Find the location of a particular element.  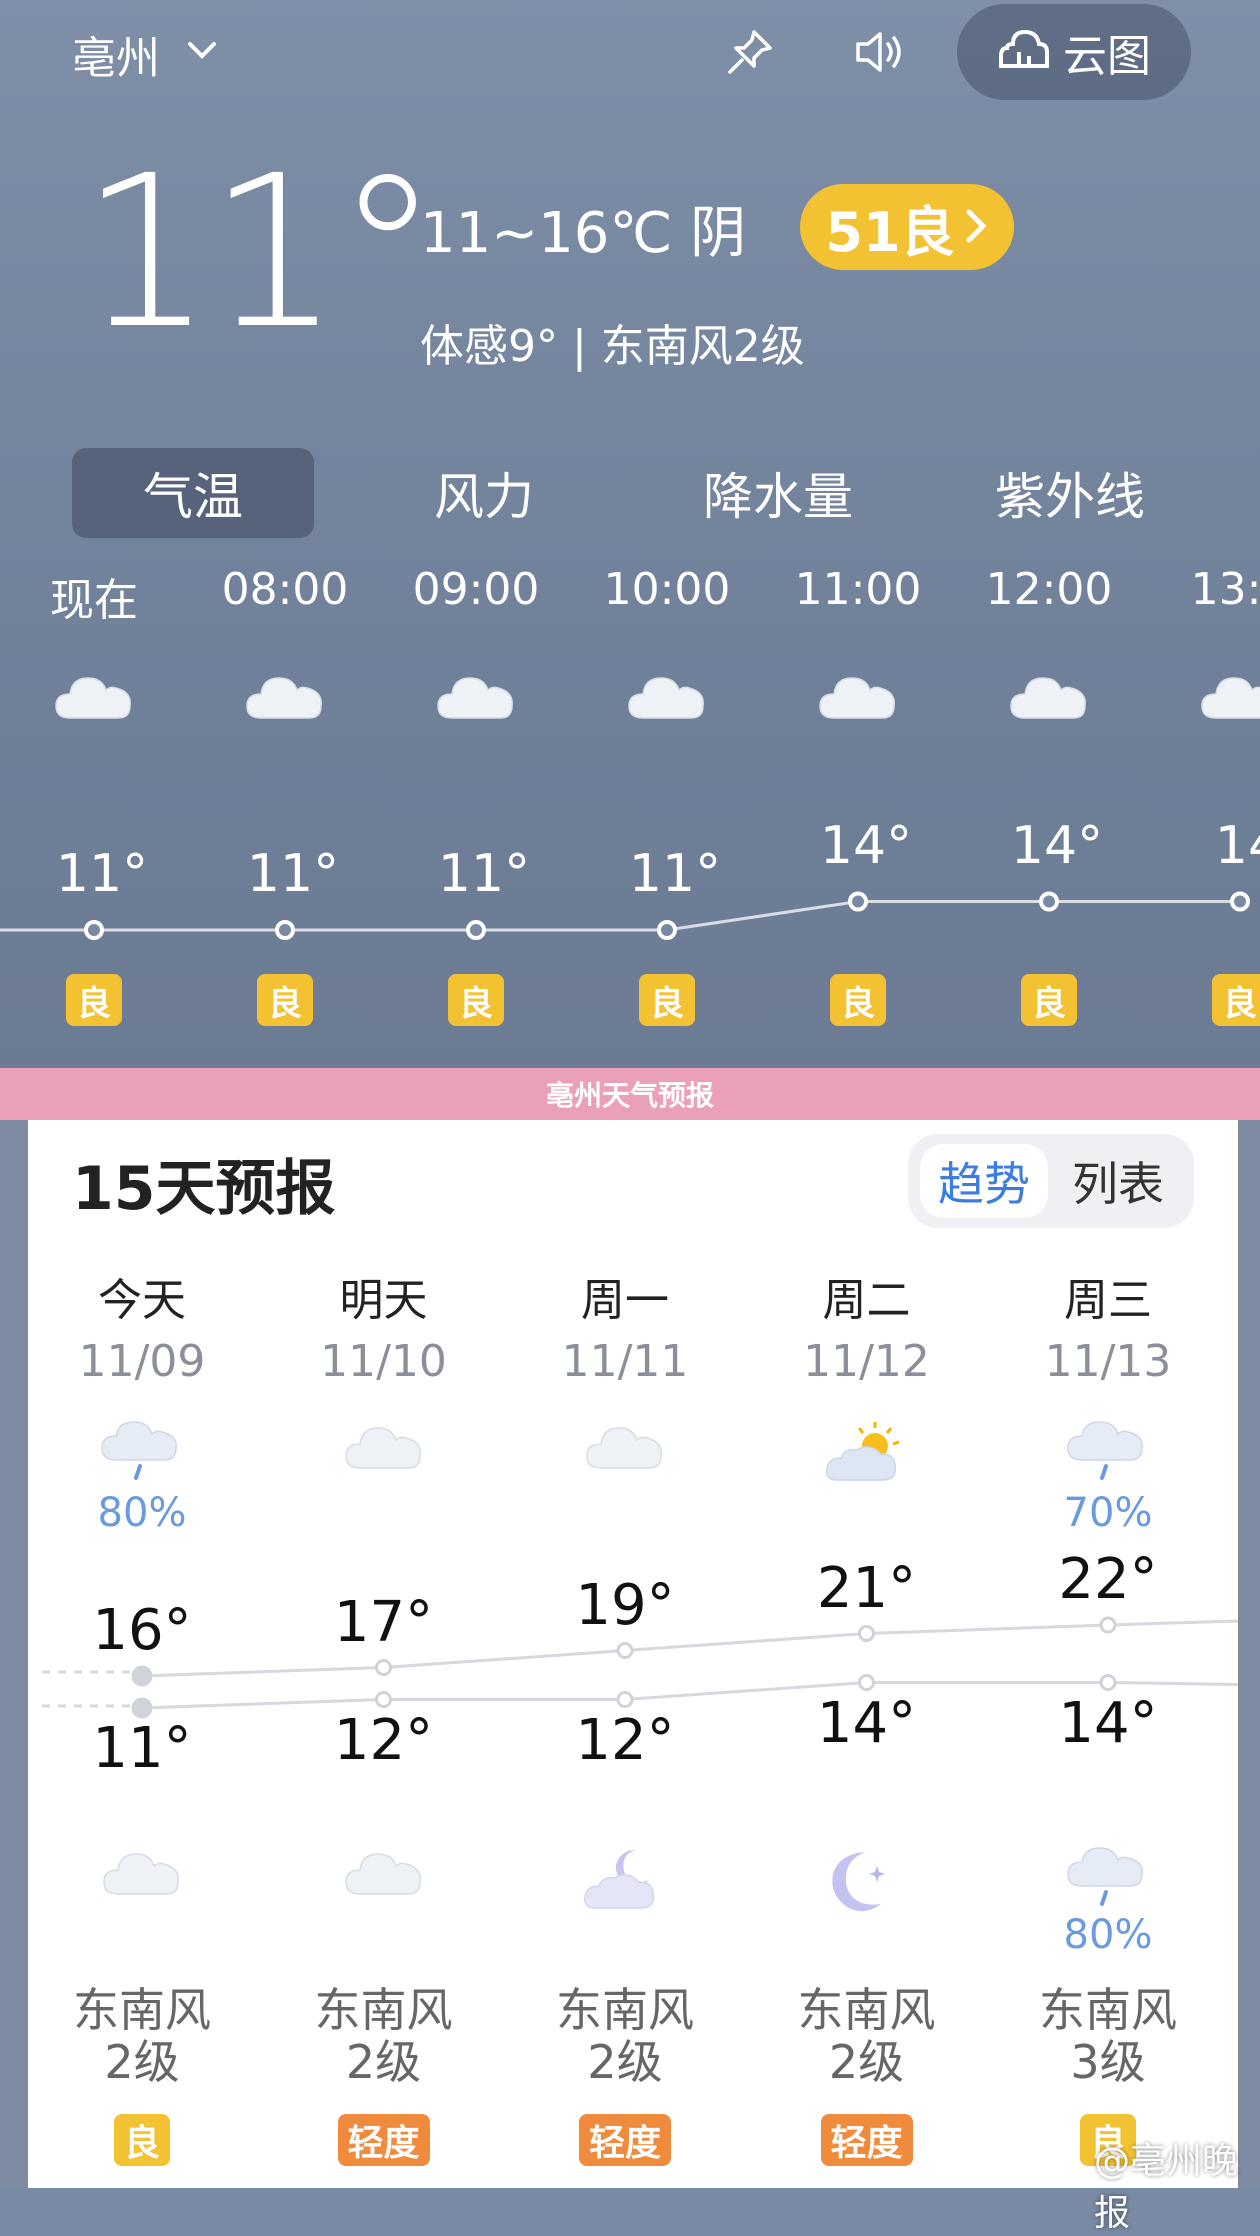

day-label: 今天 is located at coordinates (142, 1300).